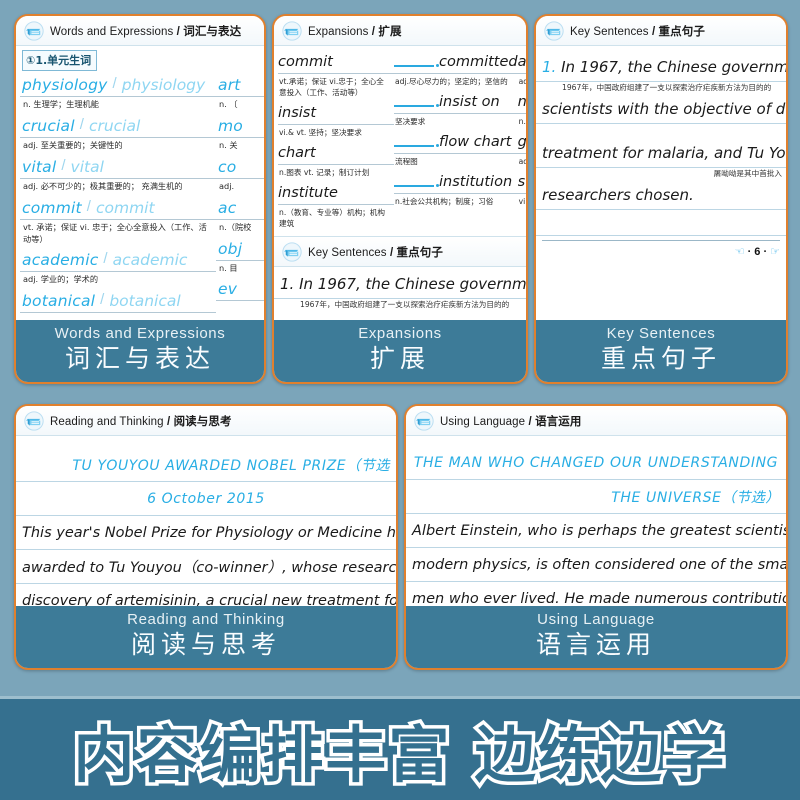  I want to click on vocab-definition: n.（院校, so click(235, 226).